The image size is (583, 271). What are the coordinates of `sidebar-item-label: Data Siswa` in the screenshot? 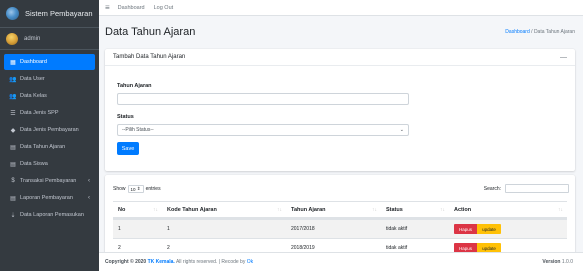 It's located at (34, 164).